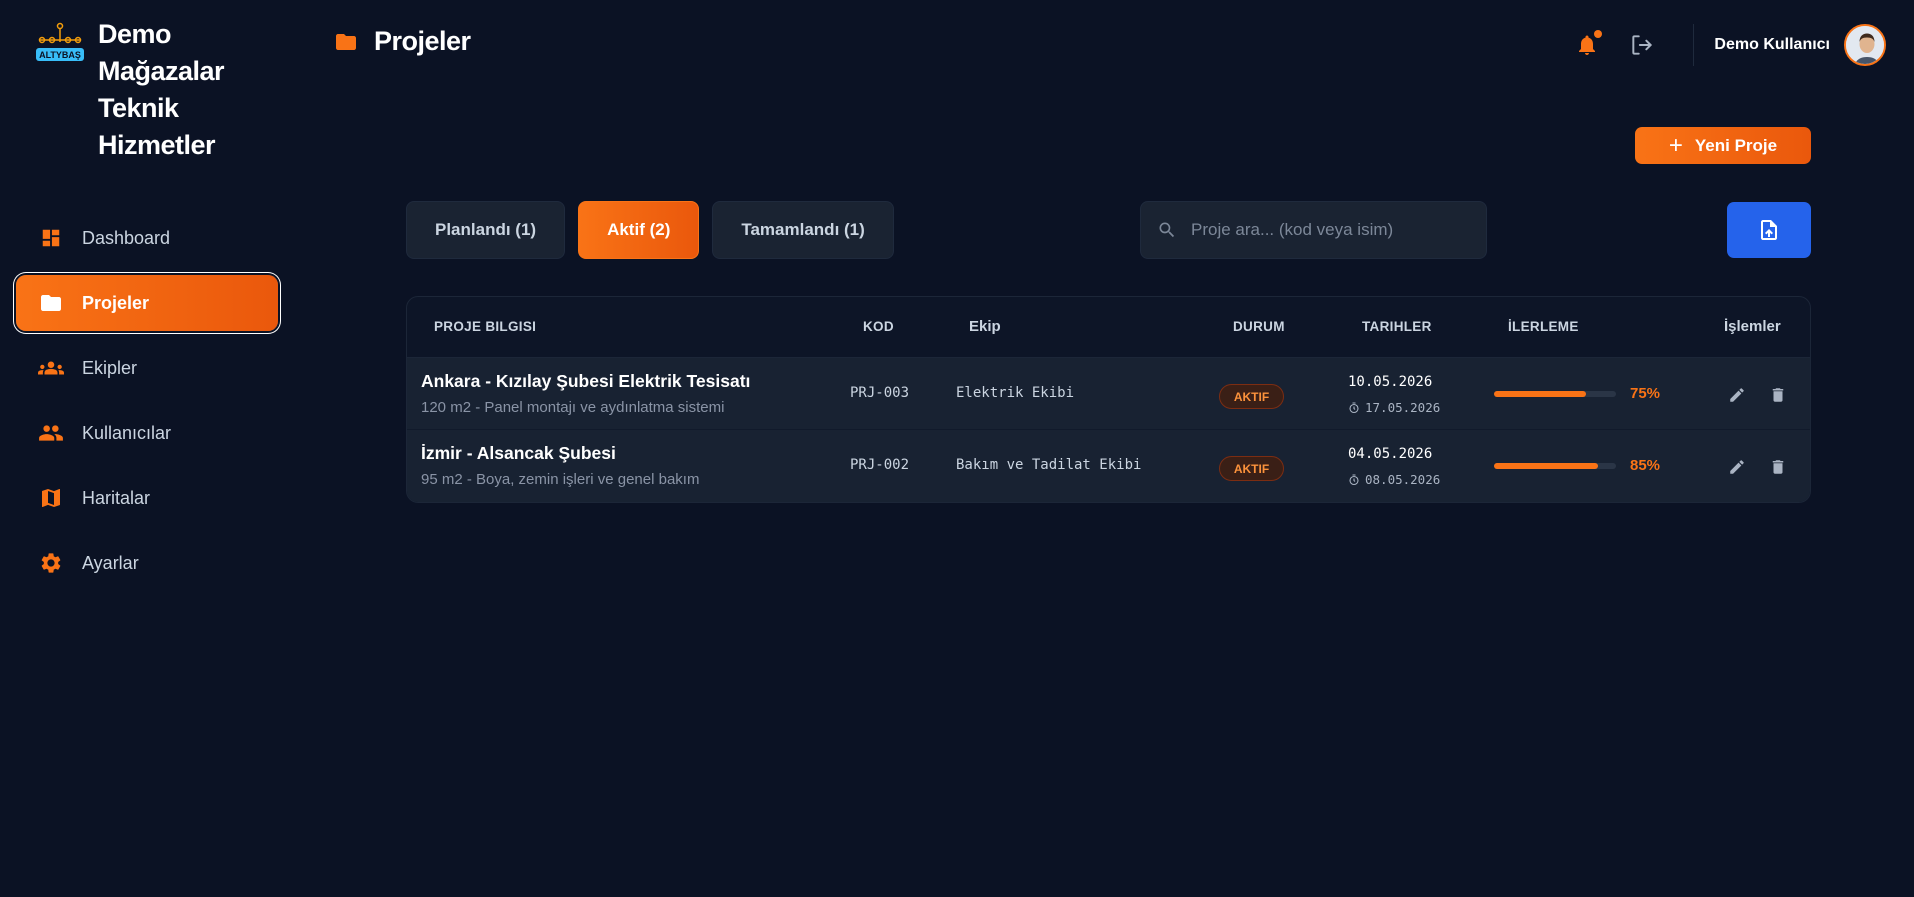 The height and width of the screenshot is (897, 1914). What do you see at coordinates (51, 498) in the screenshot?
I see `map-icon` at bounding box center [51, 498].